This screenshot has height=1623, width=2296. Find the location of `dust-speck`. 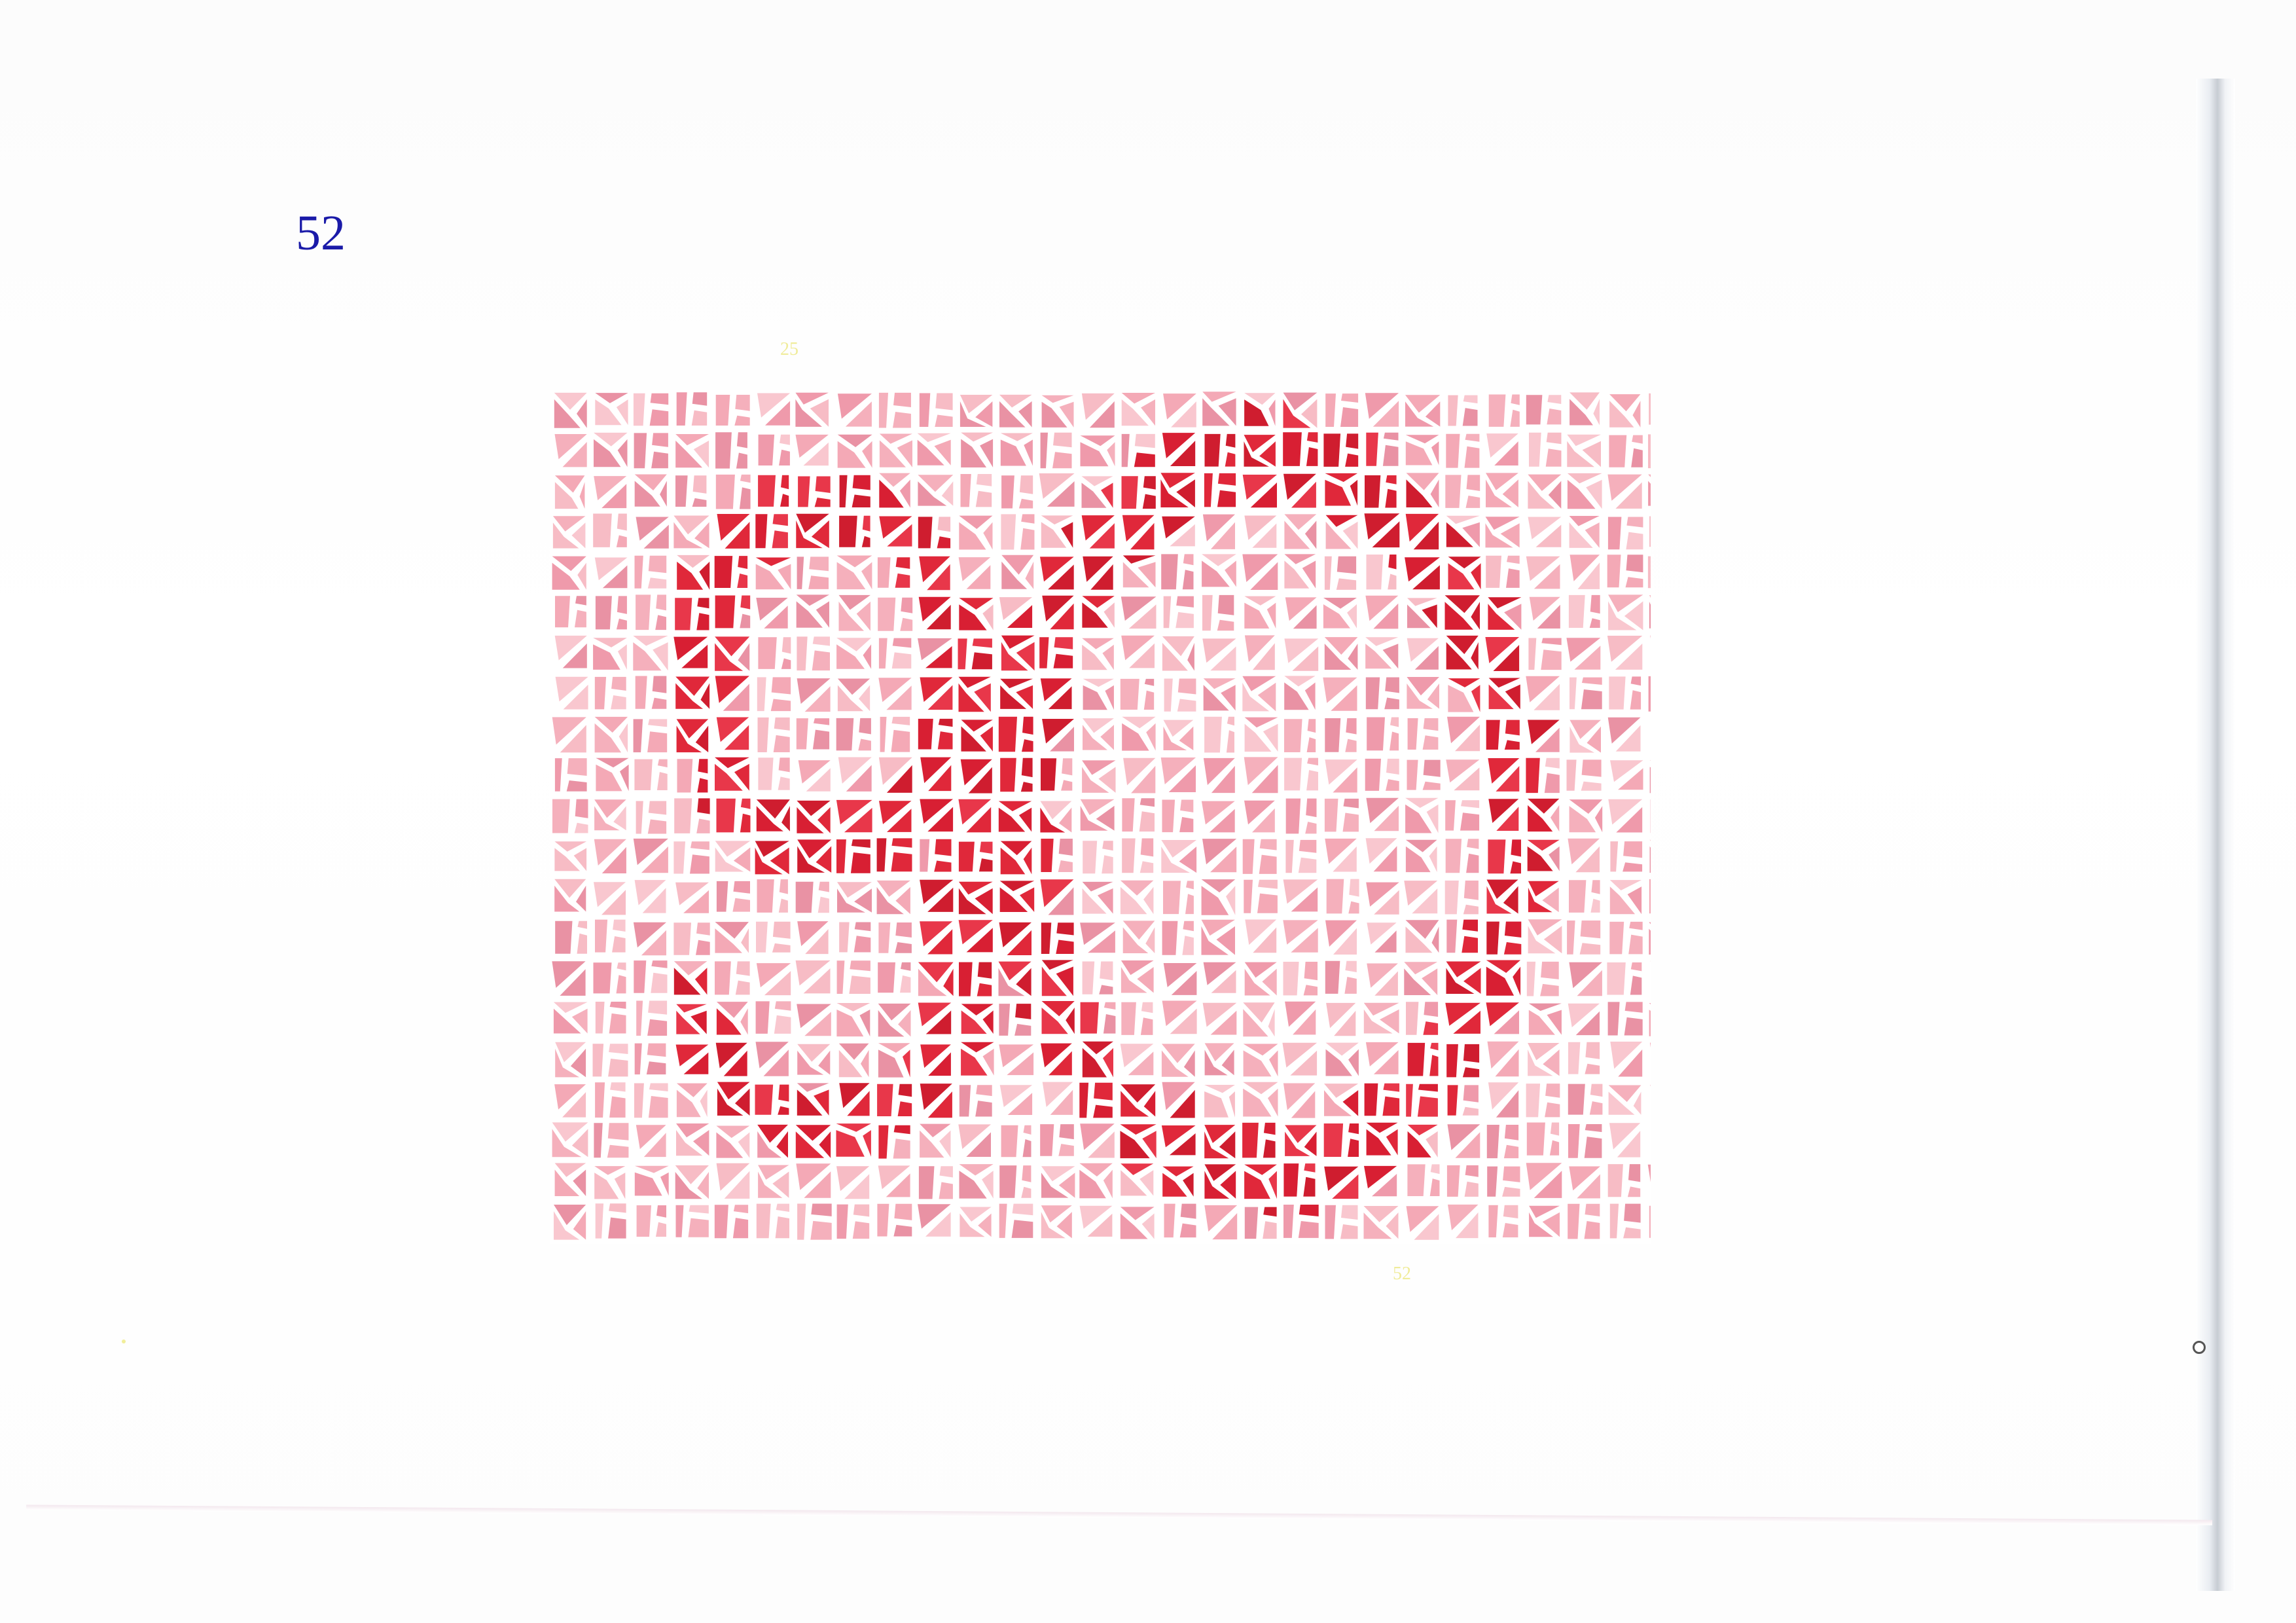

dust-speck is located at coordinates (124, 1341).